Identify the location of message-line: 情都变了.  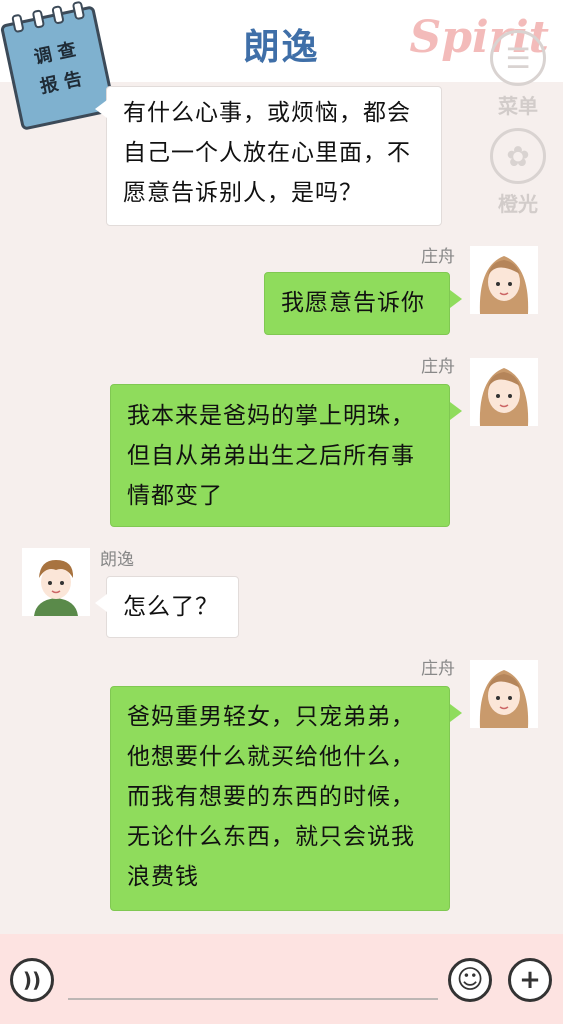
(175, 496).